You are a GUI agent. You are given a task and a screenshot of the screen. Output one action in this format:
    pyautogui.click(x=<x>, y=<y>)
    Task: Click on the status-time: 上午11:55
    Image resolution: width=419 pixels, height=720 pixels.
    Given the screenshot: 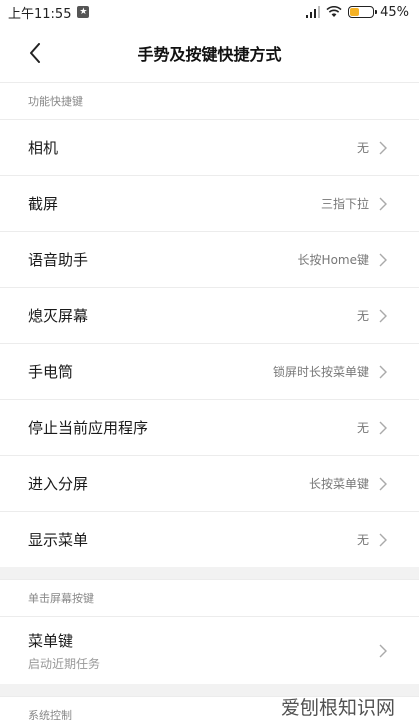 What is the action you would take?
    pyautogui.click(x=40, y=14)
    